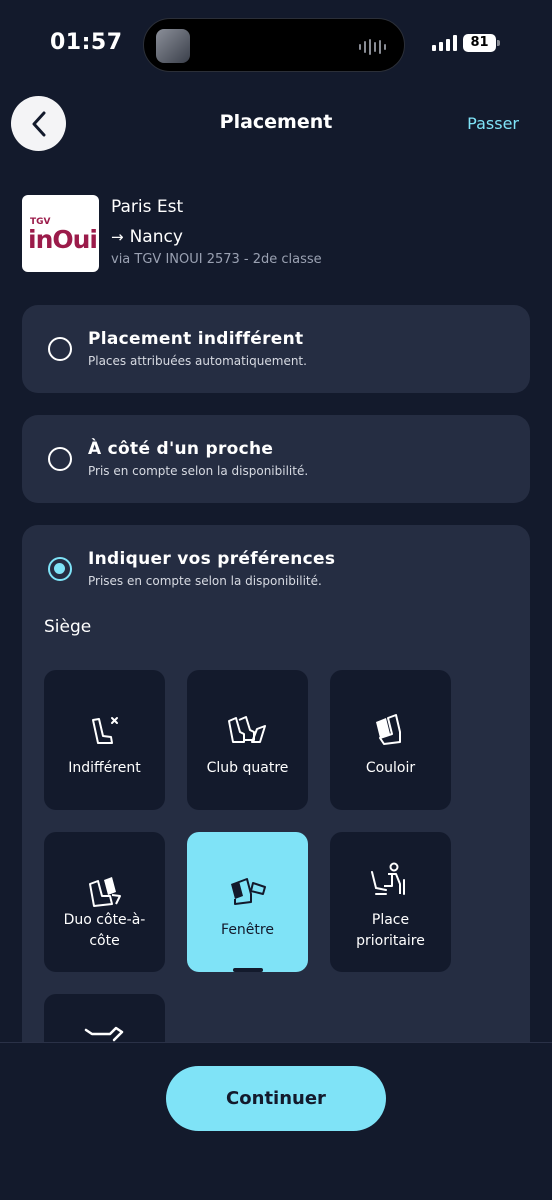  I want to click on tgv-inoui-logo: TGV inOui, so click(60, 233).